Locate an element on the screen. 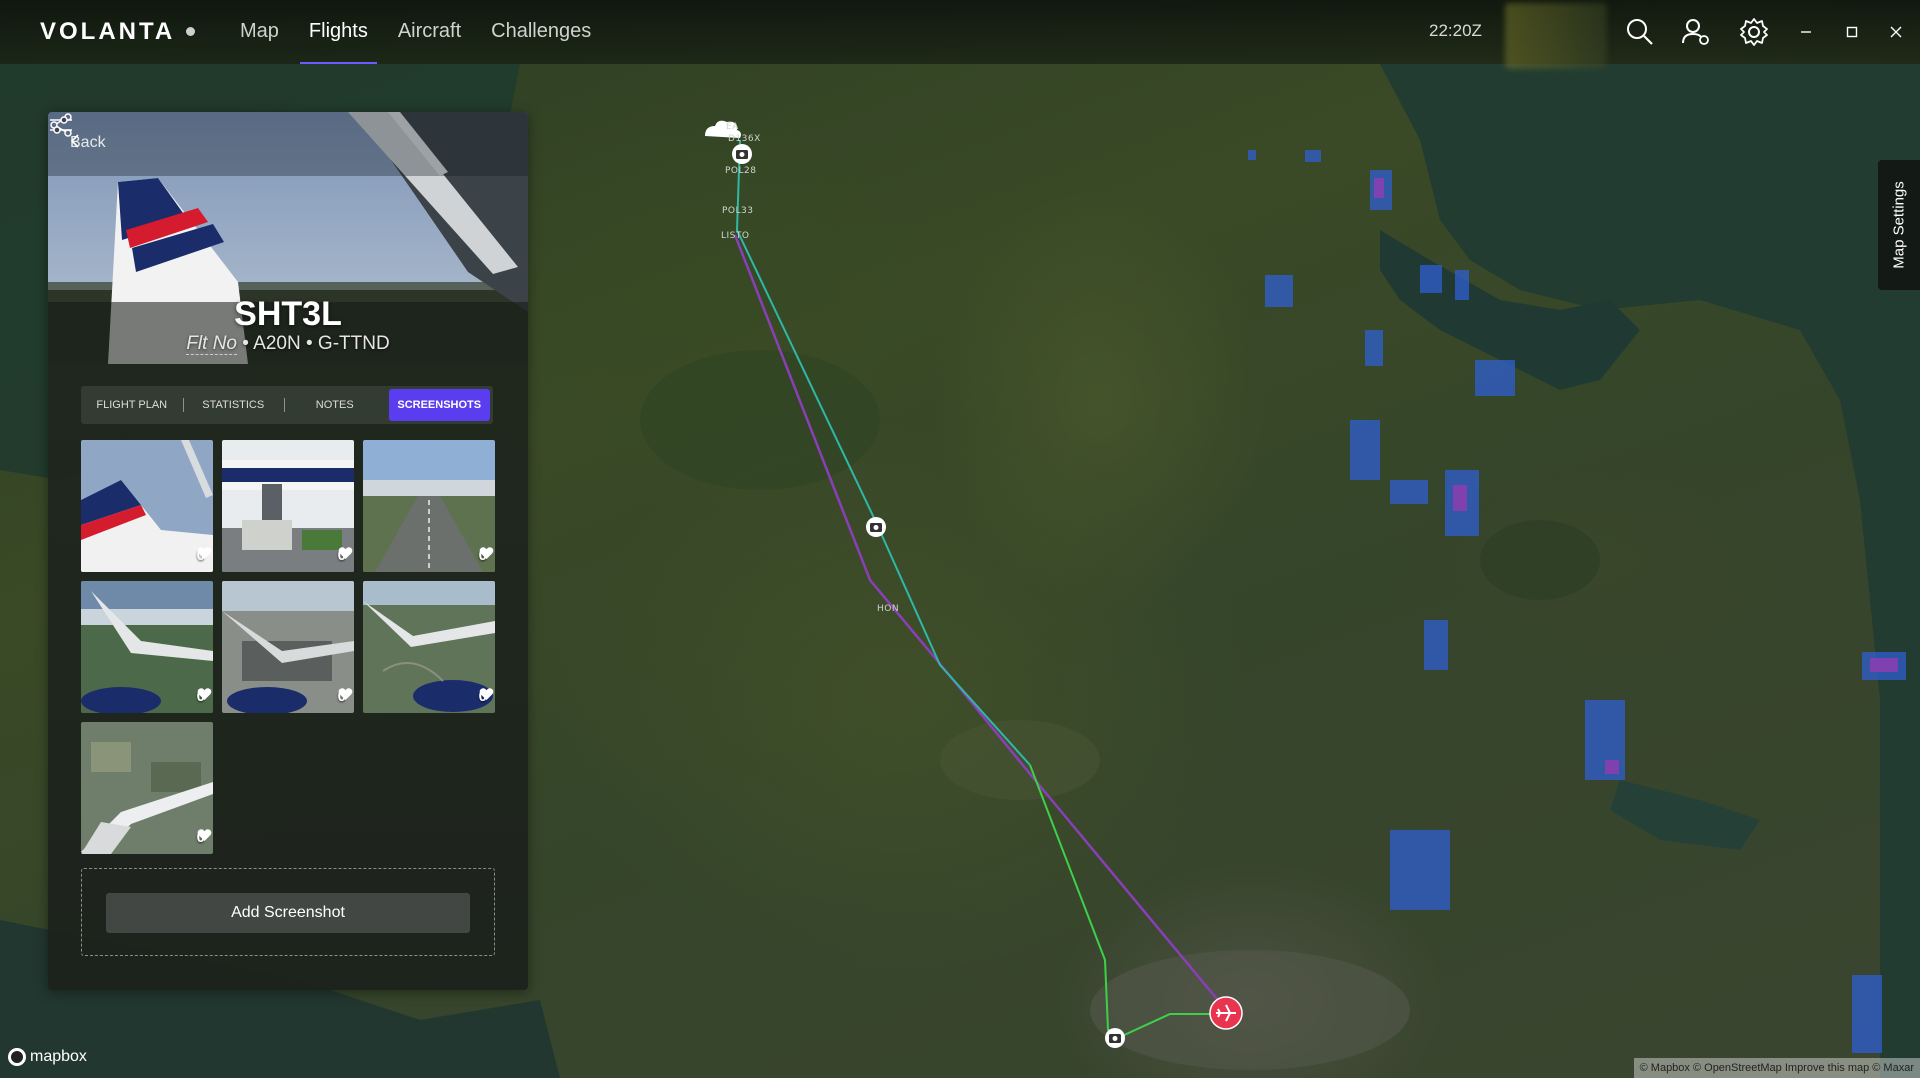  mapbox-logo: mapbox is located at coordinates (47, 1057).